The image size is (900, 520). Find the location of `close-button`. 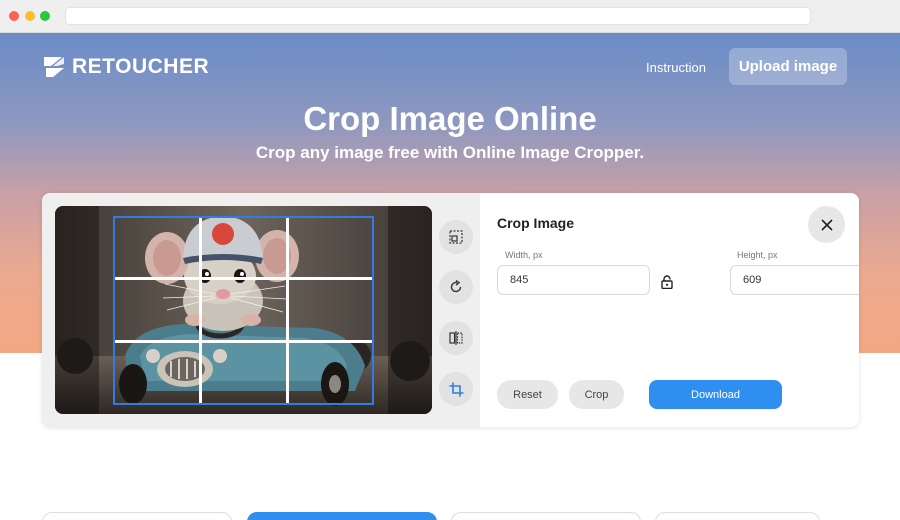

close-button is located at coordinates (826, 224).